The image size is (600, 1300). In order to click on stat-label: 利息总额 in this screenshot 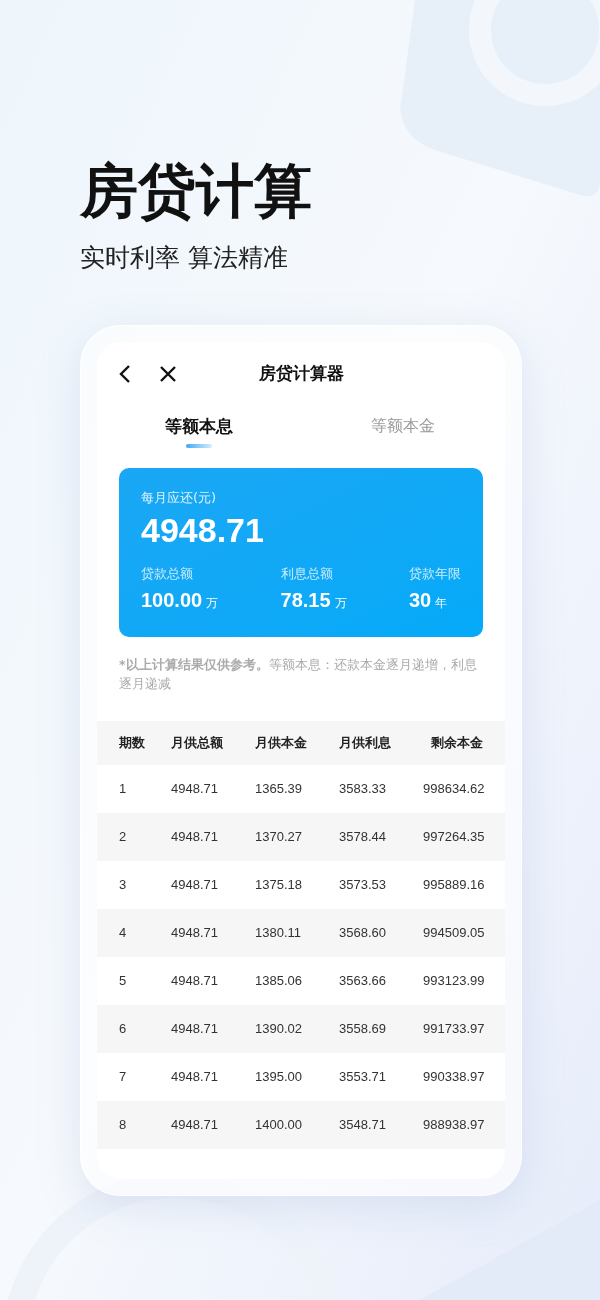, I will do `click(307, 573)`.